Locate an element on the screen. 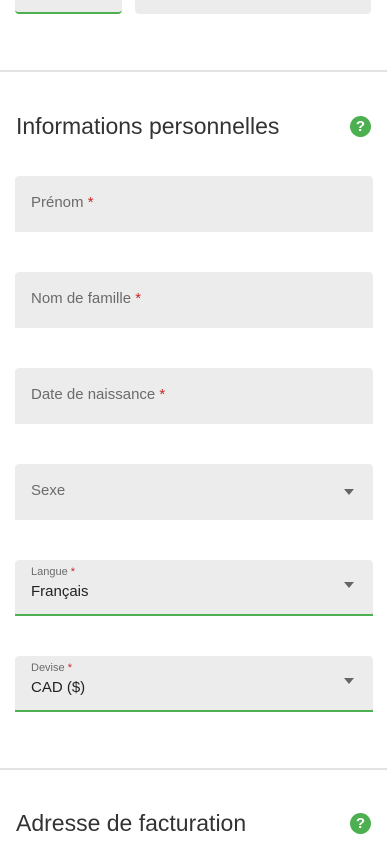  language-label-text: Langue is located at coordinates (49, 572).